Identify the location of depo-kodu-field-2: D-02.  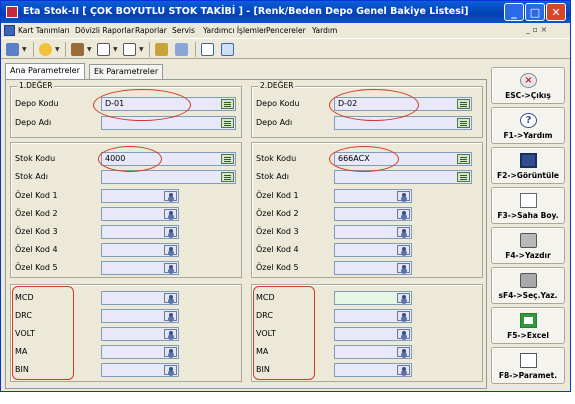
(403, 104).